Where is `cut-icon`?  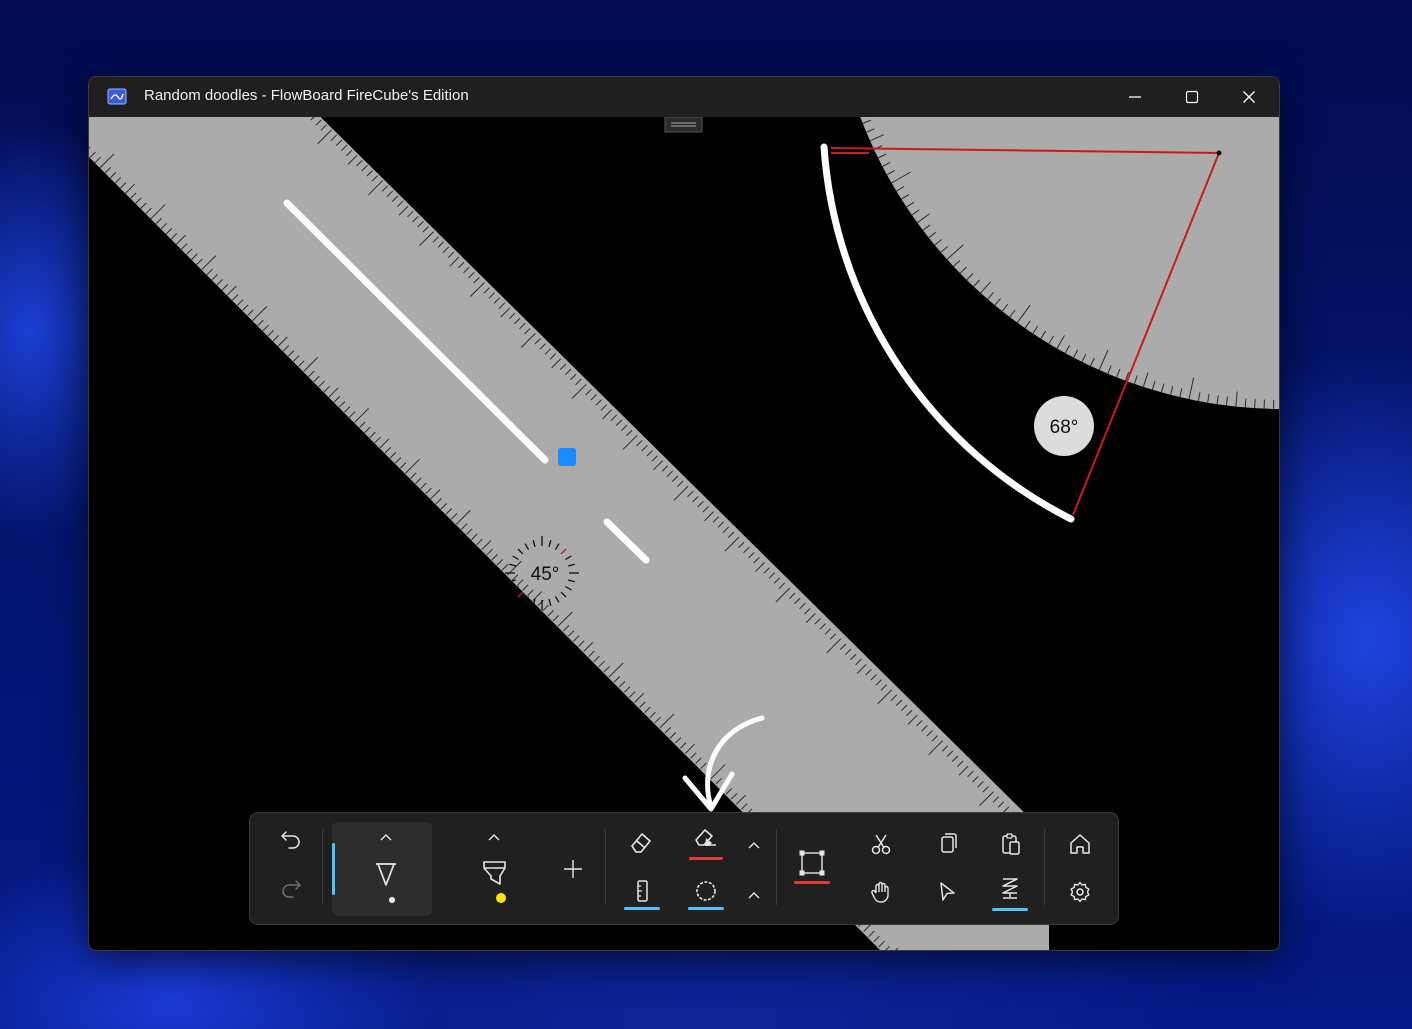 cut-icon is located at coordinates (881, 844).